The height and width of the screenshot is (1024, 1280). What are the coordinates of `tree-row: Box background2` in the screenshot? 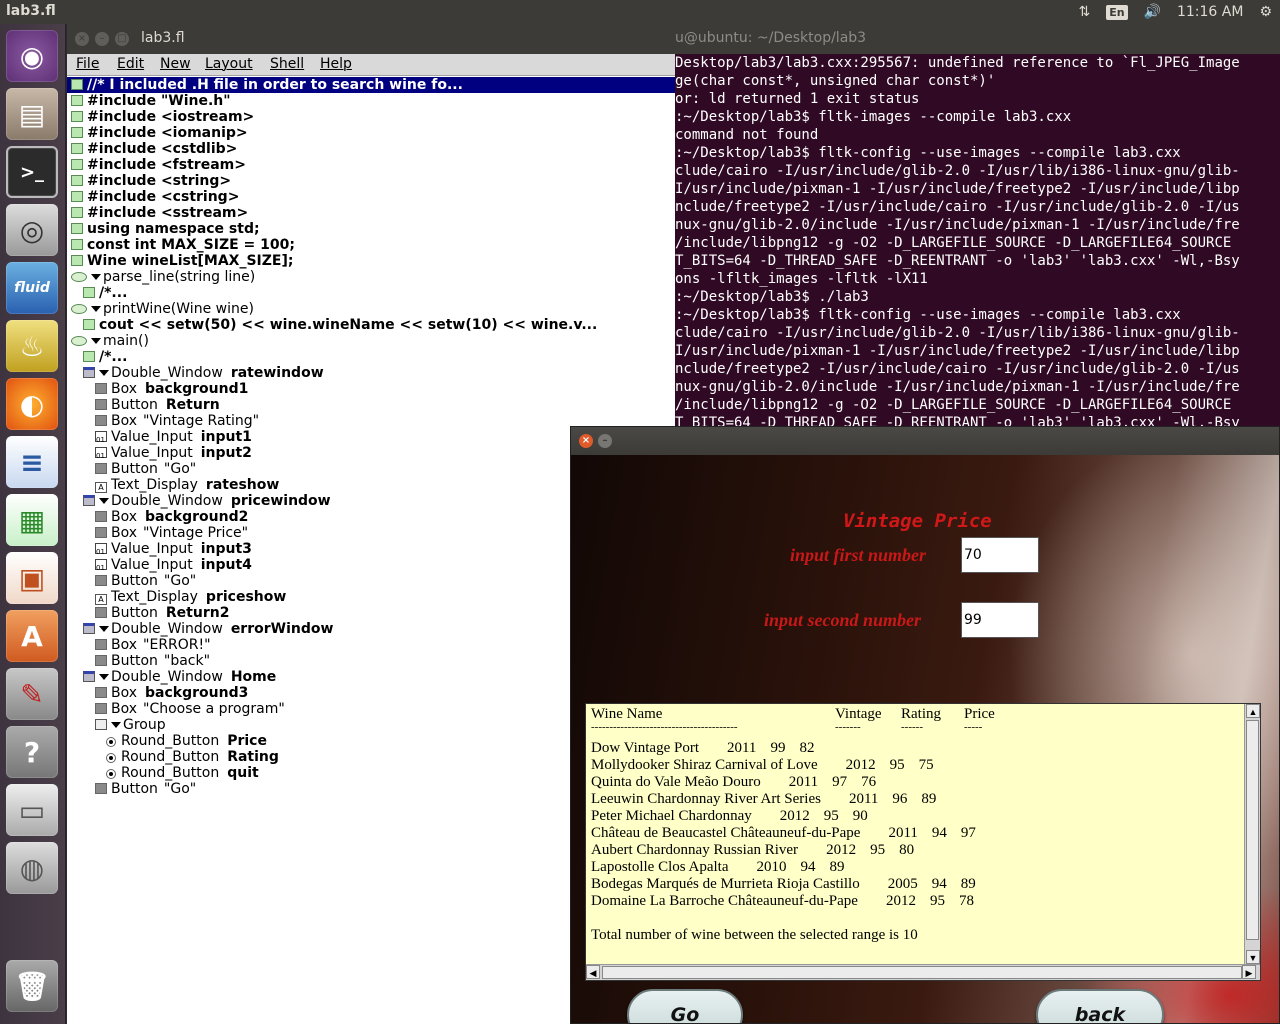 It's located at (171, 517).